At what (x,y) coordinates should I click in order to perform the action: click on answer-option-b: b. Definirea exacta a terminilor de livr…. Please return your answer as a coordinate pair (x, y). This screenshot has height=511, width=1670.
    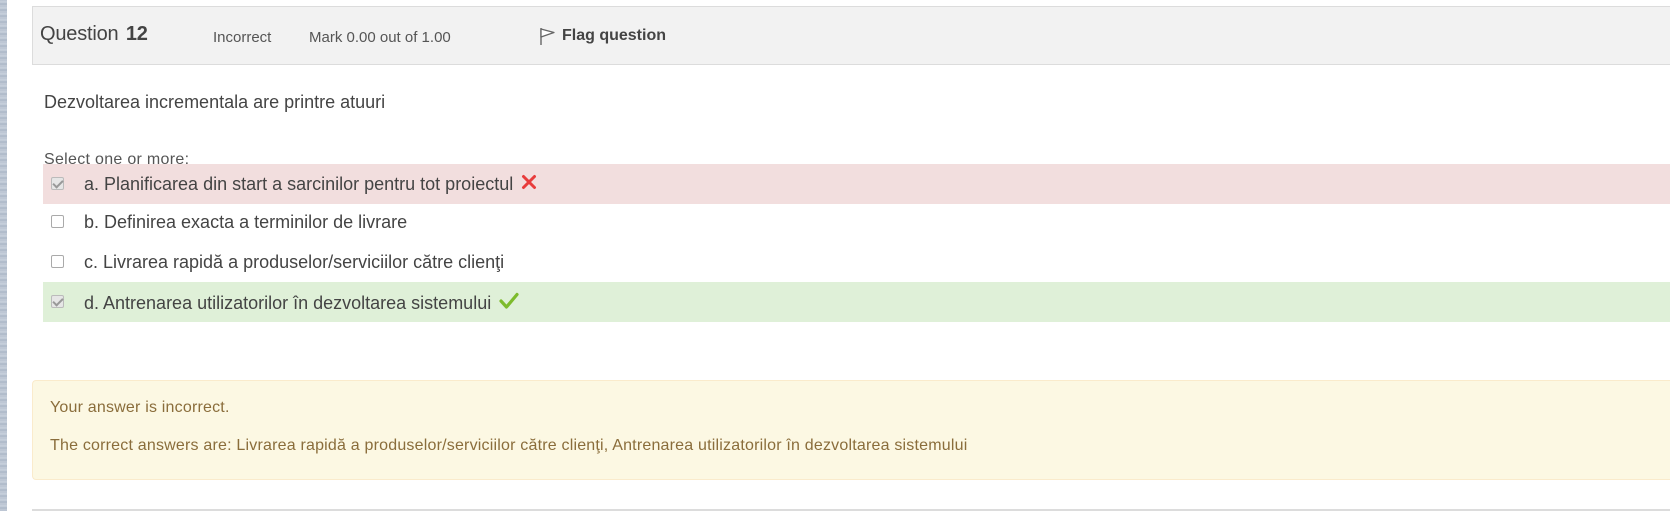
    Looking at the image, I should click on (856, 222).